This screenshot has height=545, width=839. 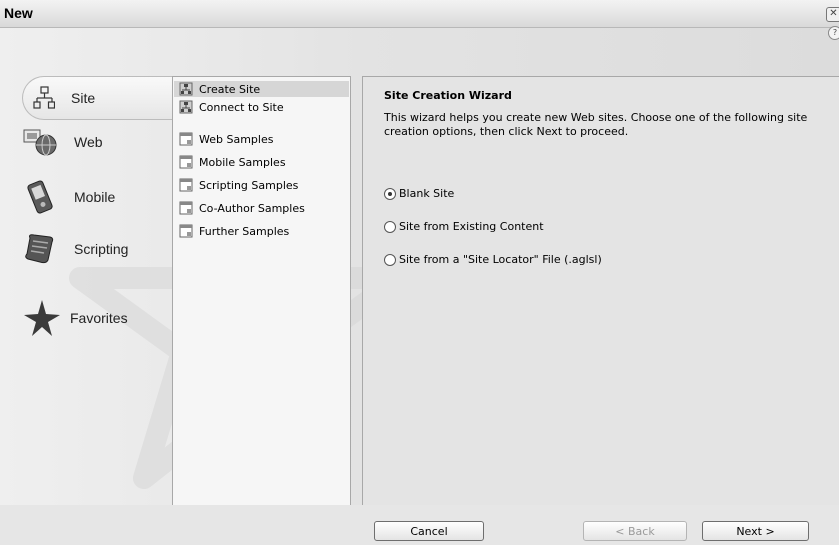 What do you see at coordinates (500, 259) in the screenshot?
I see `radio-label: Site from a "Site Locator" File (.aglsl)` at bounding box center [500, 259].